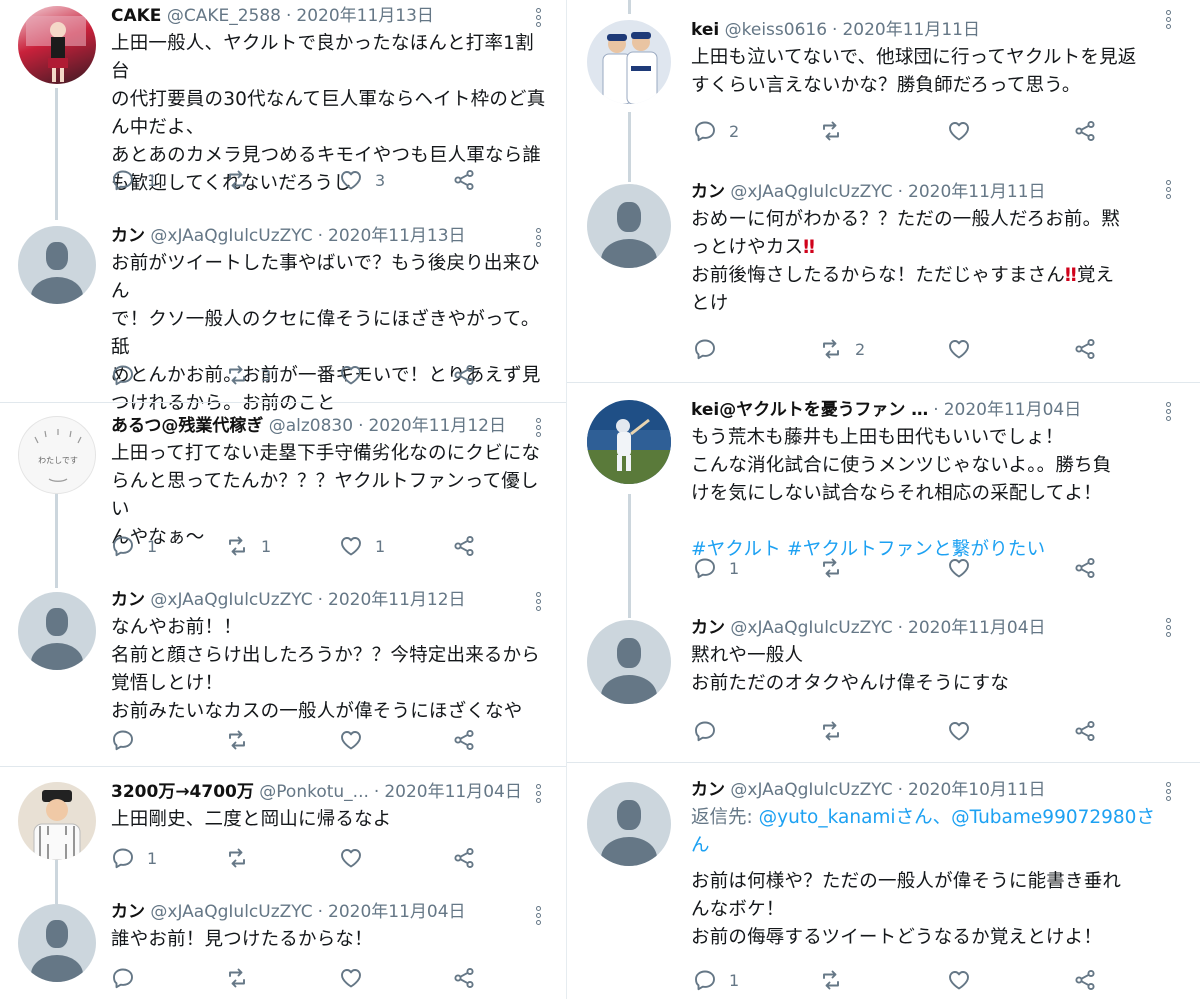 This screenshot has height=999, width=1200. What do you see at coordinates (136, 16) in the screenshot?
I see `display-name: CAKE` at bounding box center [136, 16].